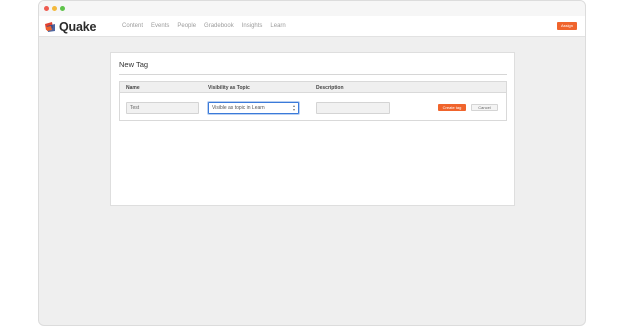 The image size is (624, 328). Describe the element at coordinates (78, 26) in the screenshot. I see `app-name: Quake` at that location.